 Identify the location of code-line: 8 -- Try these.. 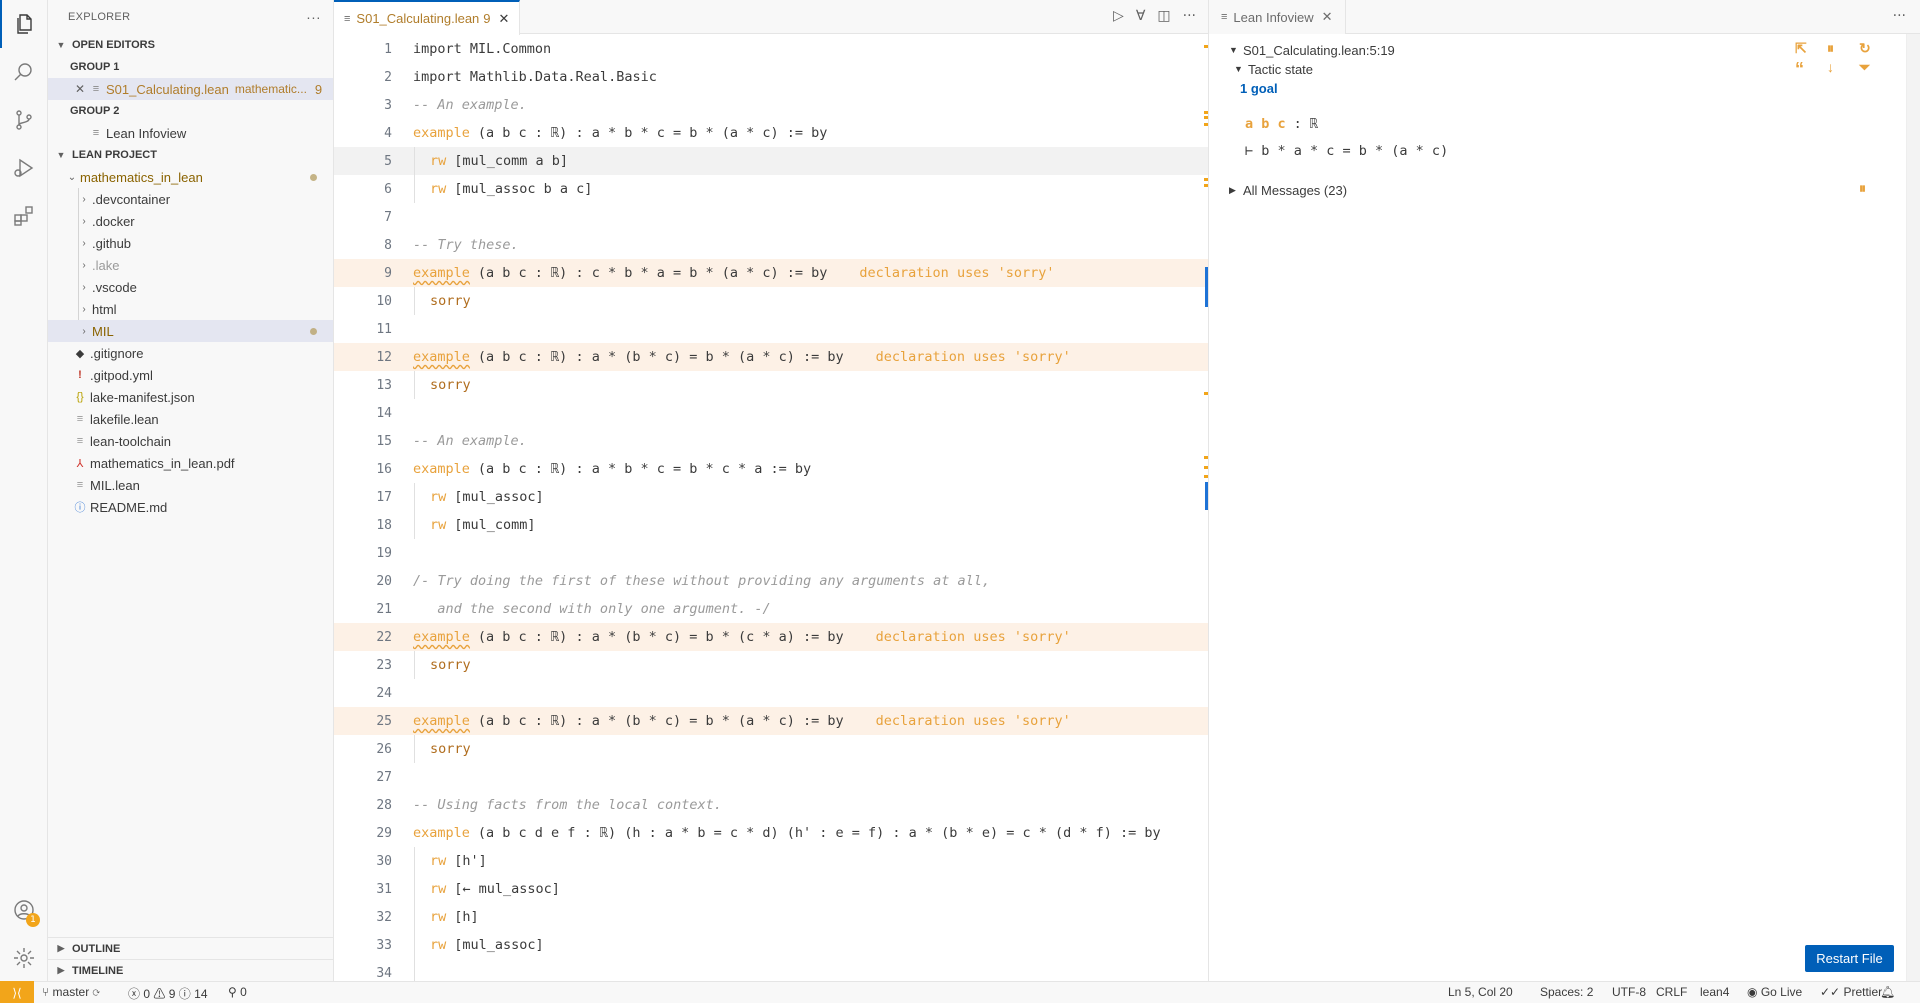
(771, 245).